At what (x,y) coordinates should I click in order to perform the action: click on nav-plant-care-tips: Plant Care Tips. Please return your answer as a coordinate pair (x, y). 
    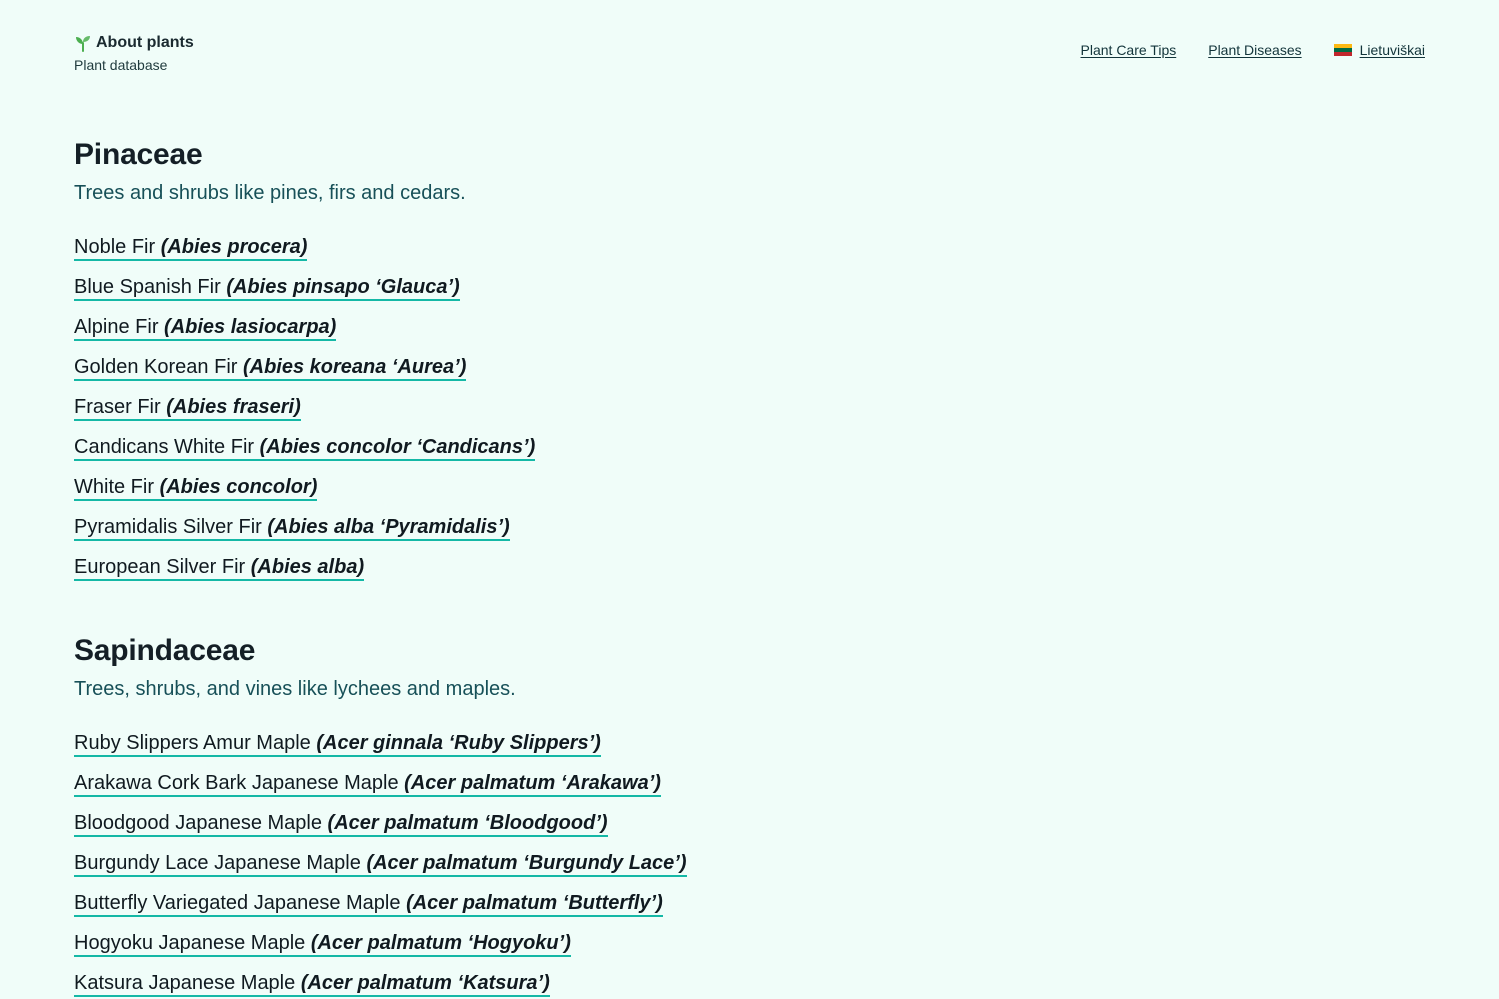
    Looking at the image, I should click on (1129, 50).